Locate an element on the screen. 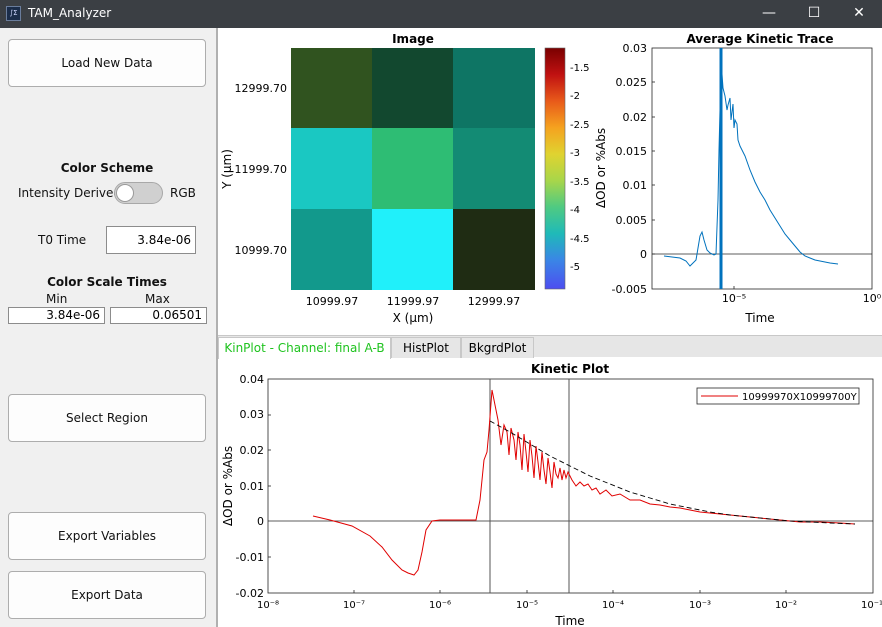 The width and height of the screenshot is (882, 627). tab-histplot: HistPlot is located at coordinates (426, 347).